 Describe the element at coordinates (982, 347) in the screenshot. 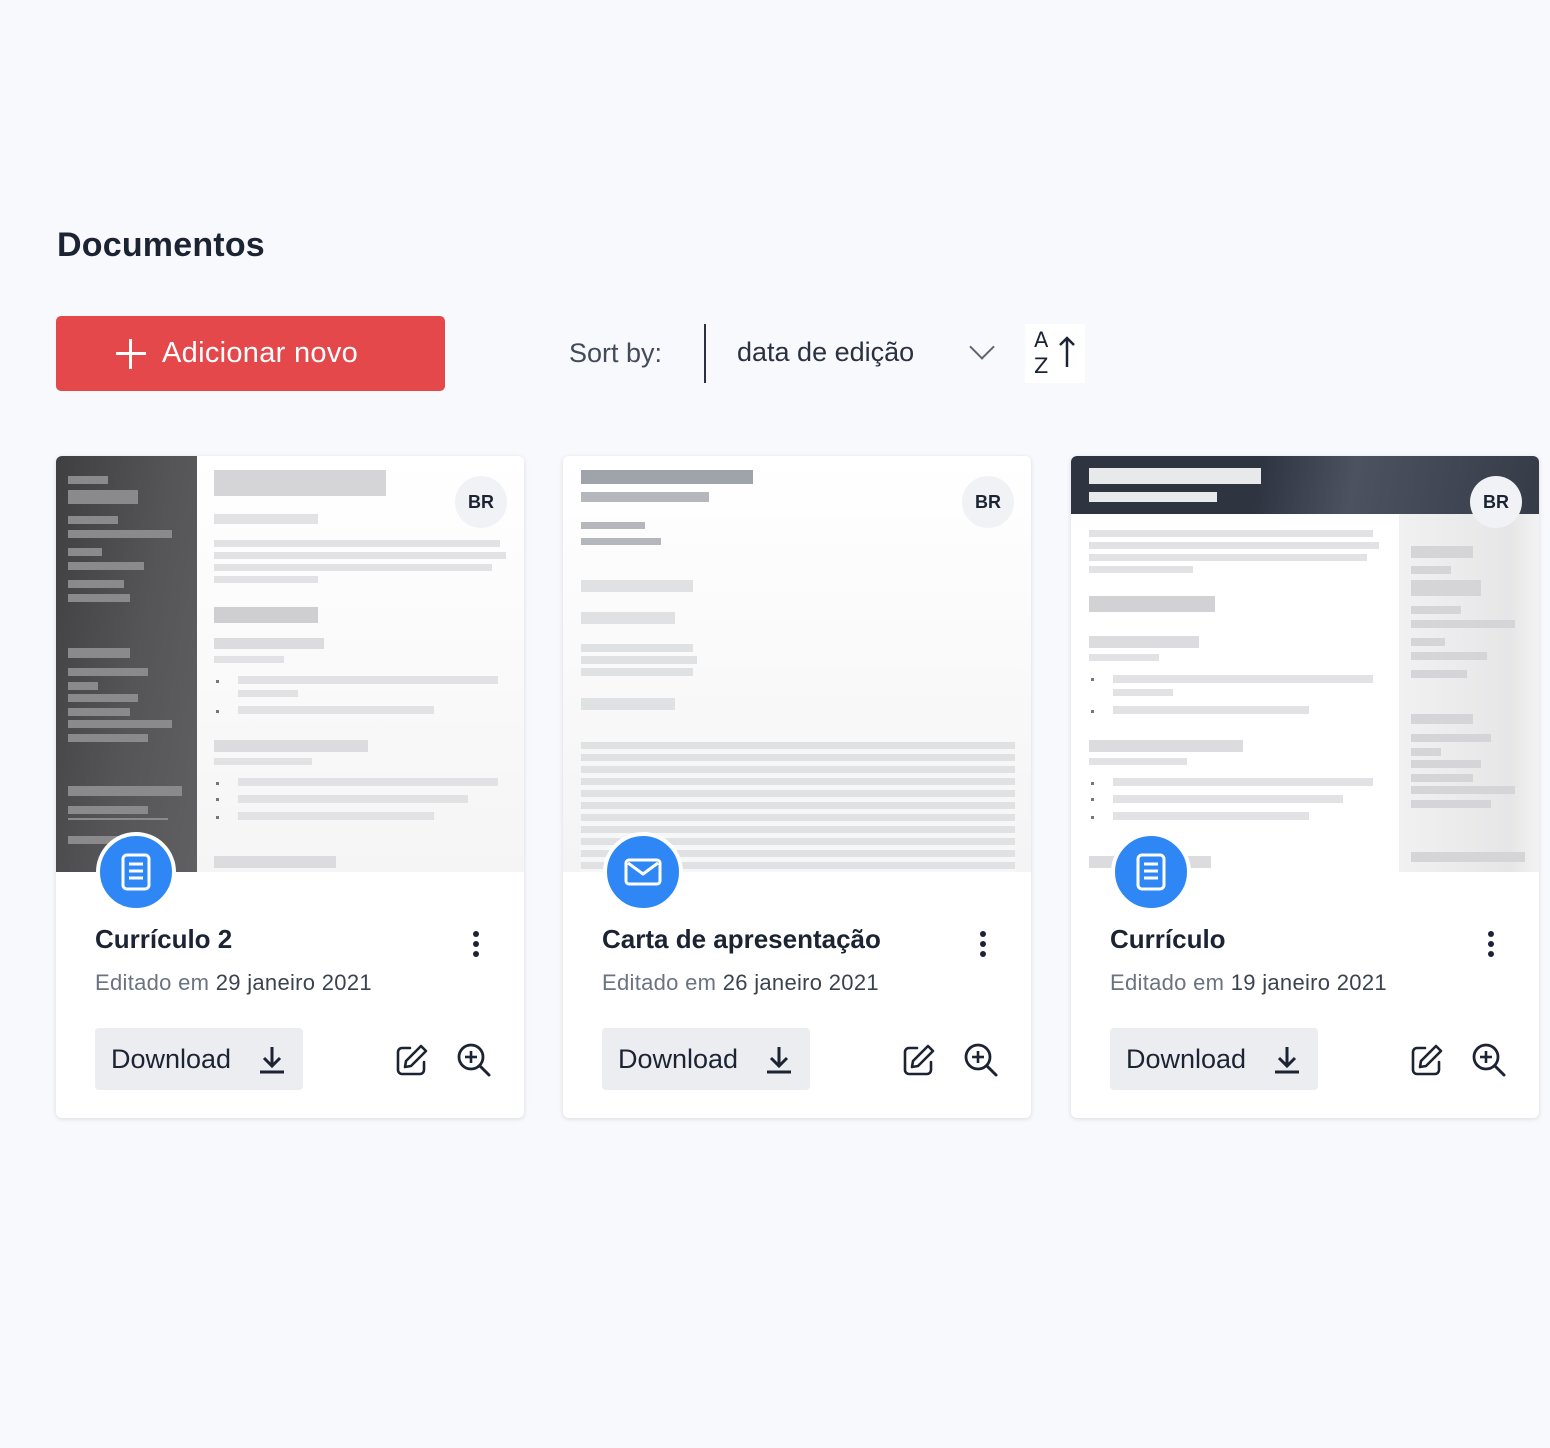

I see `chevron-down-icon` at that location.